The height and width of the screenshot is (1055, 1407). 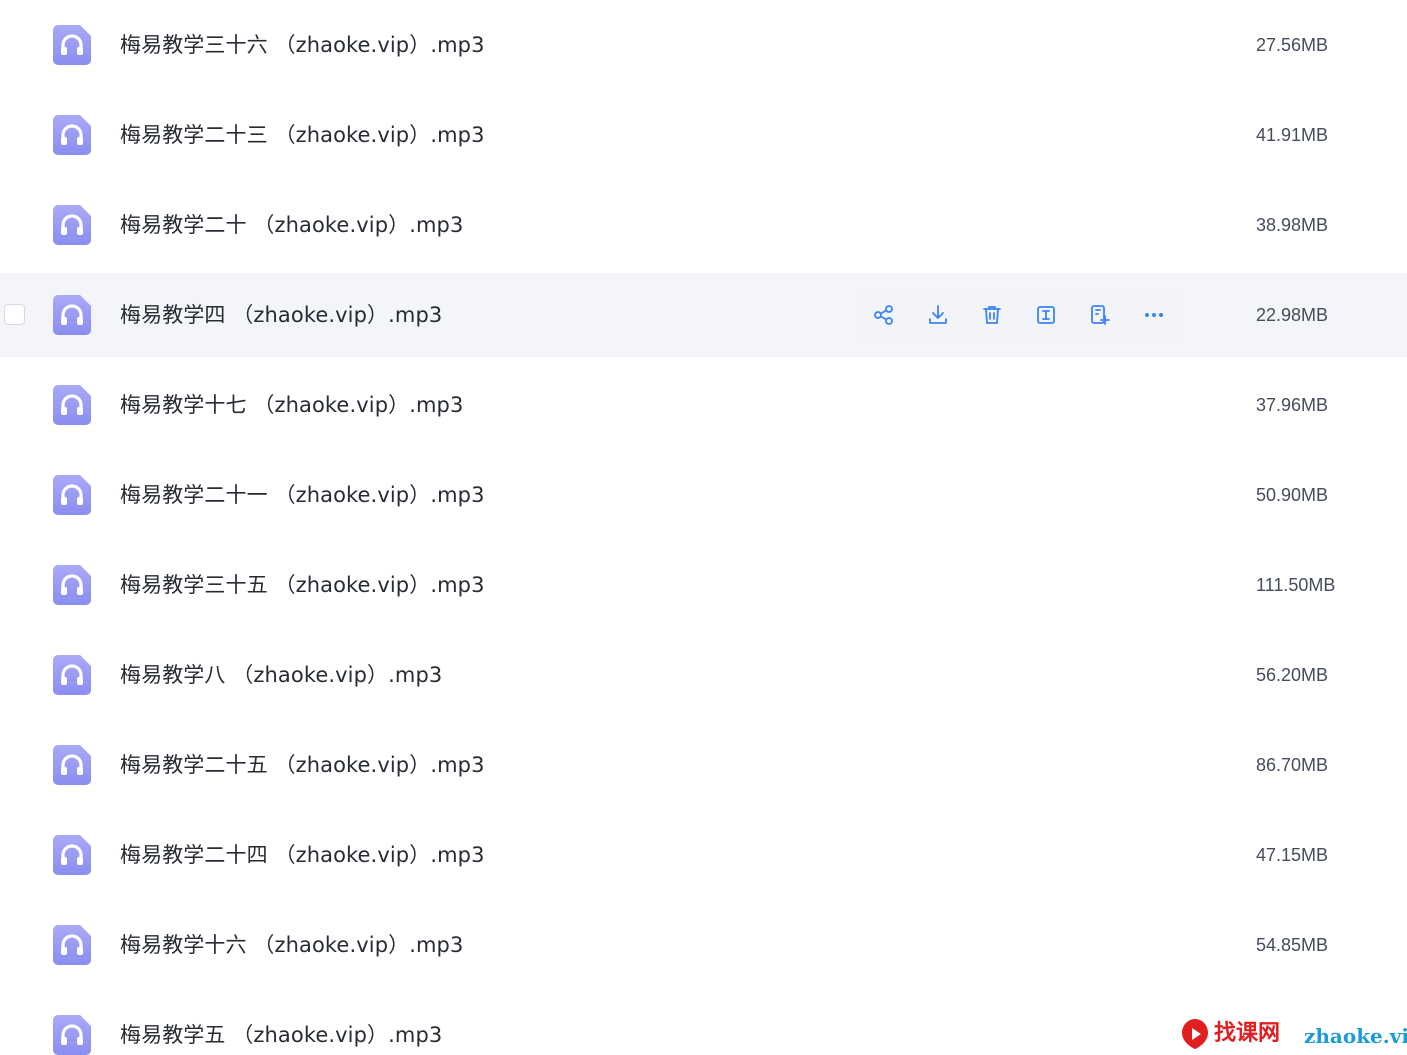 I want to click on file-name: 梅易教学二十五 （zhaoke.vip）.mp3, so click(x=302, y=765).